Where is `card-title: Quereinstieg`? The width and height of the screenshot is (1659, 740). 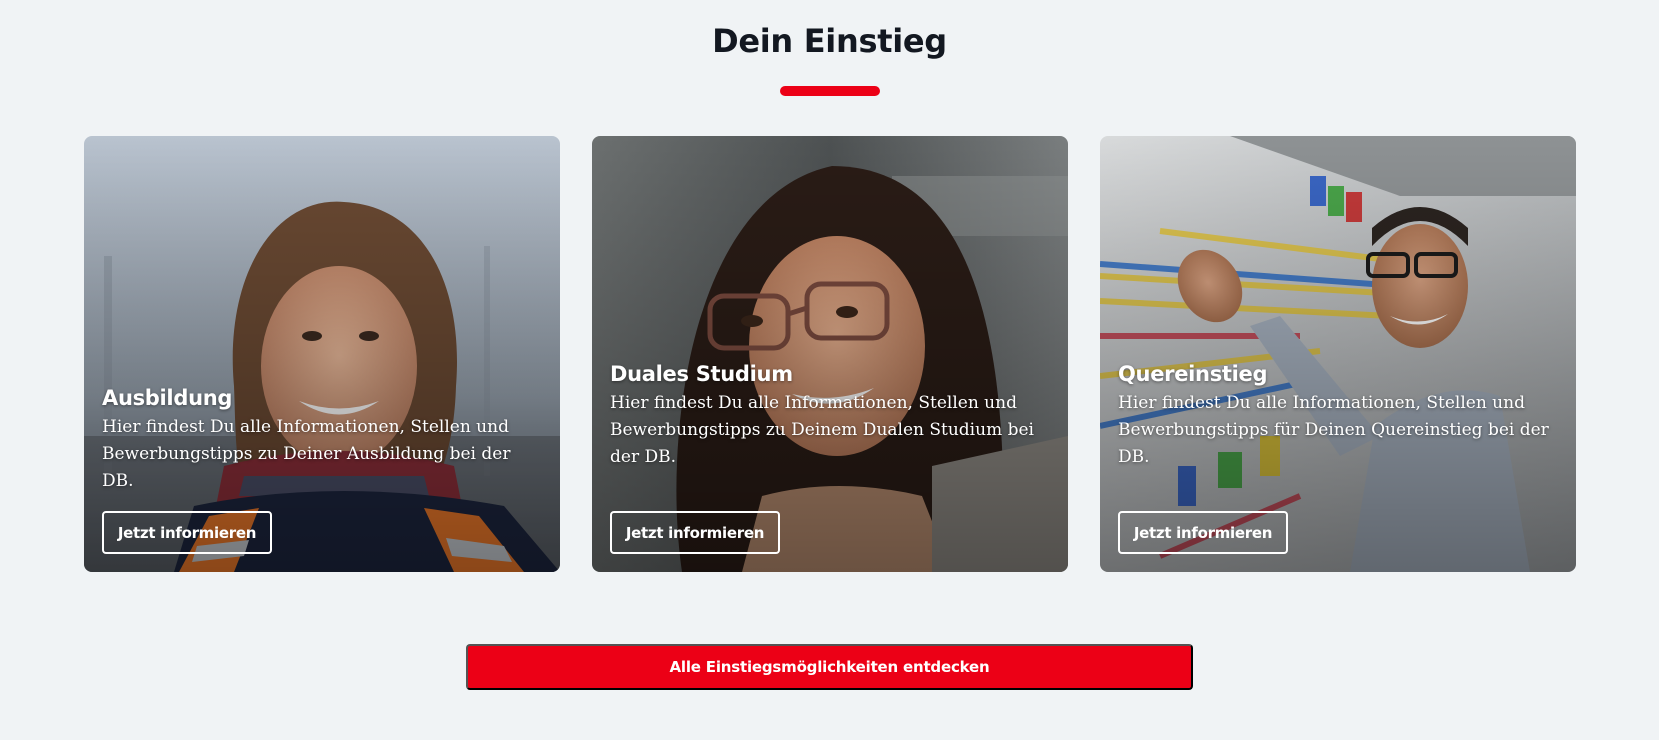
card-title: Quereinstieg is located at coordinates (1193, 374).